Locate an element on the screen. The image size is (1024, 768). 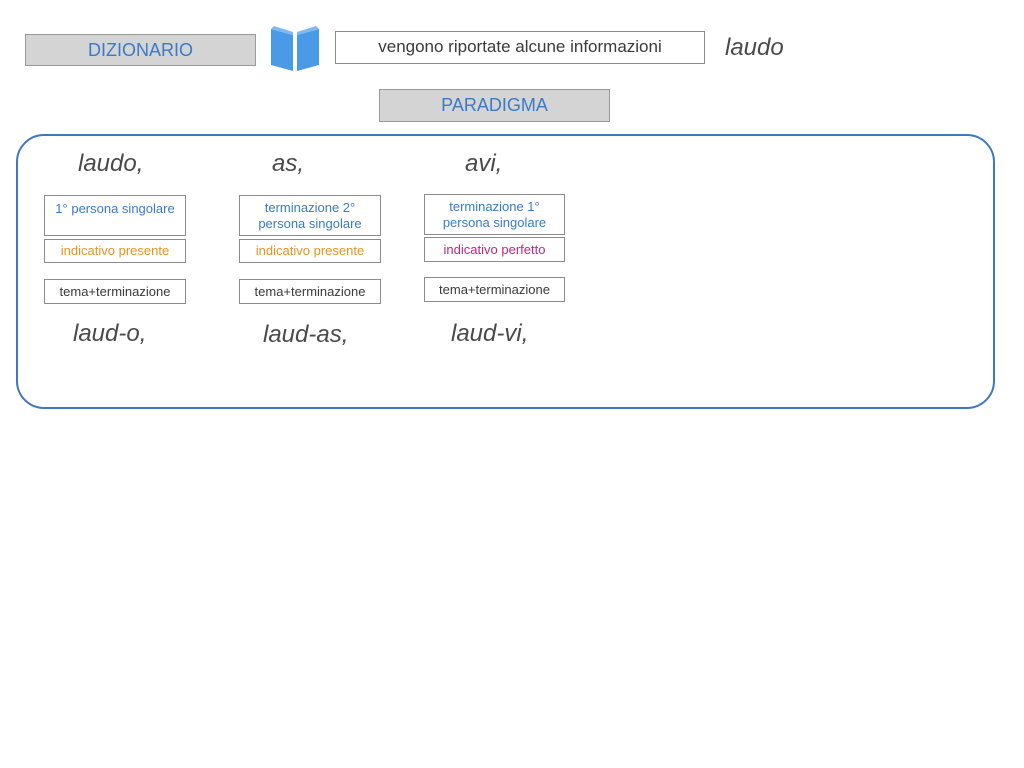
person-box: terminazione 1° persona singolare is located at coordinates (494, 214).